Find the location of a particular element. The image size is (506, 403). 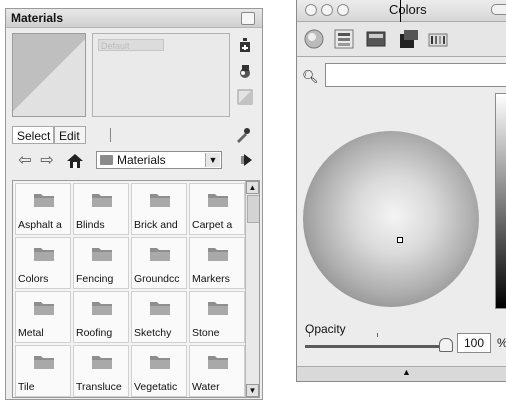

back-arrow-icon: ⇦ is located at coordinates (25, 161).